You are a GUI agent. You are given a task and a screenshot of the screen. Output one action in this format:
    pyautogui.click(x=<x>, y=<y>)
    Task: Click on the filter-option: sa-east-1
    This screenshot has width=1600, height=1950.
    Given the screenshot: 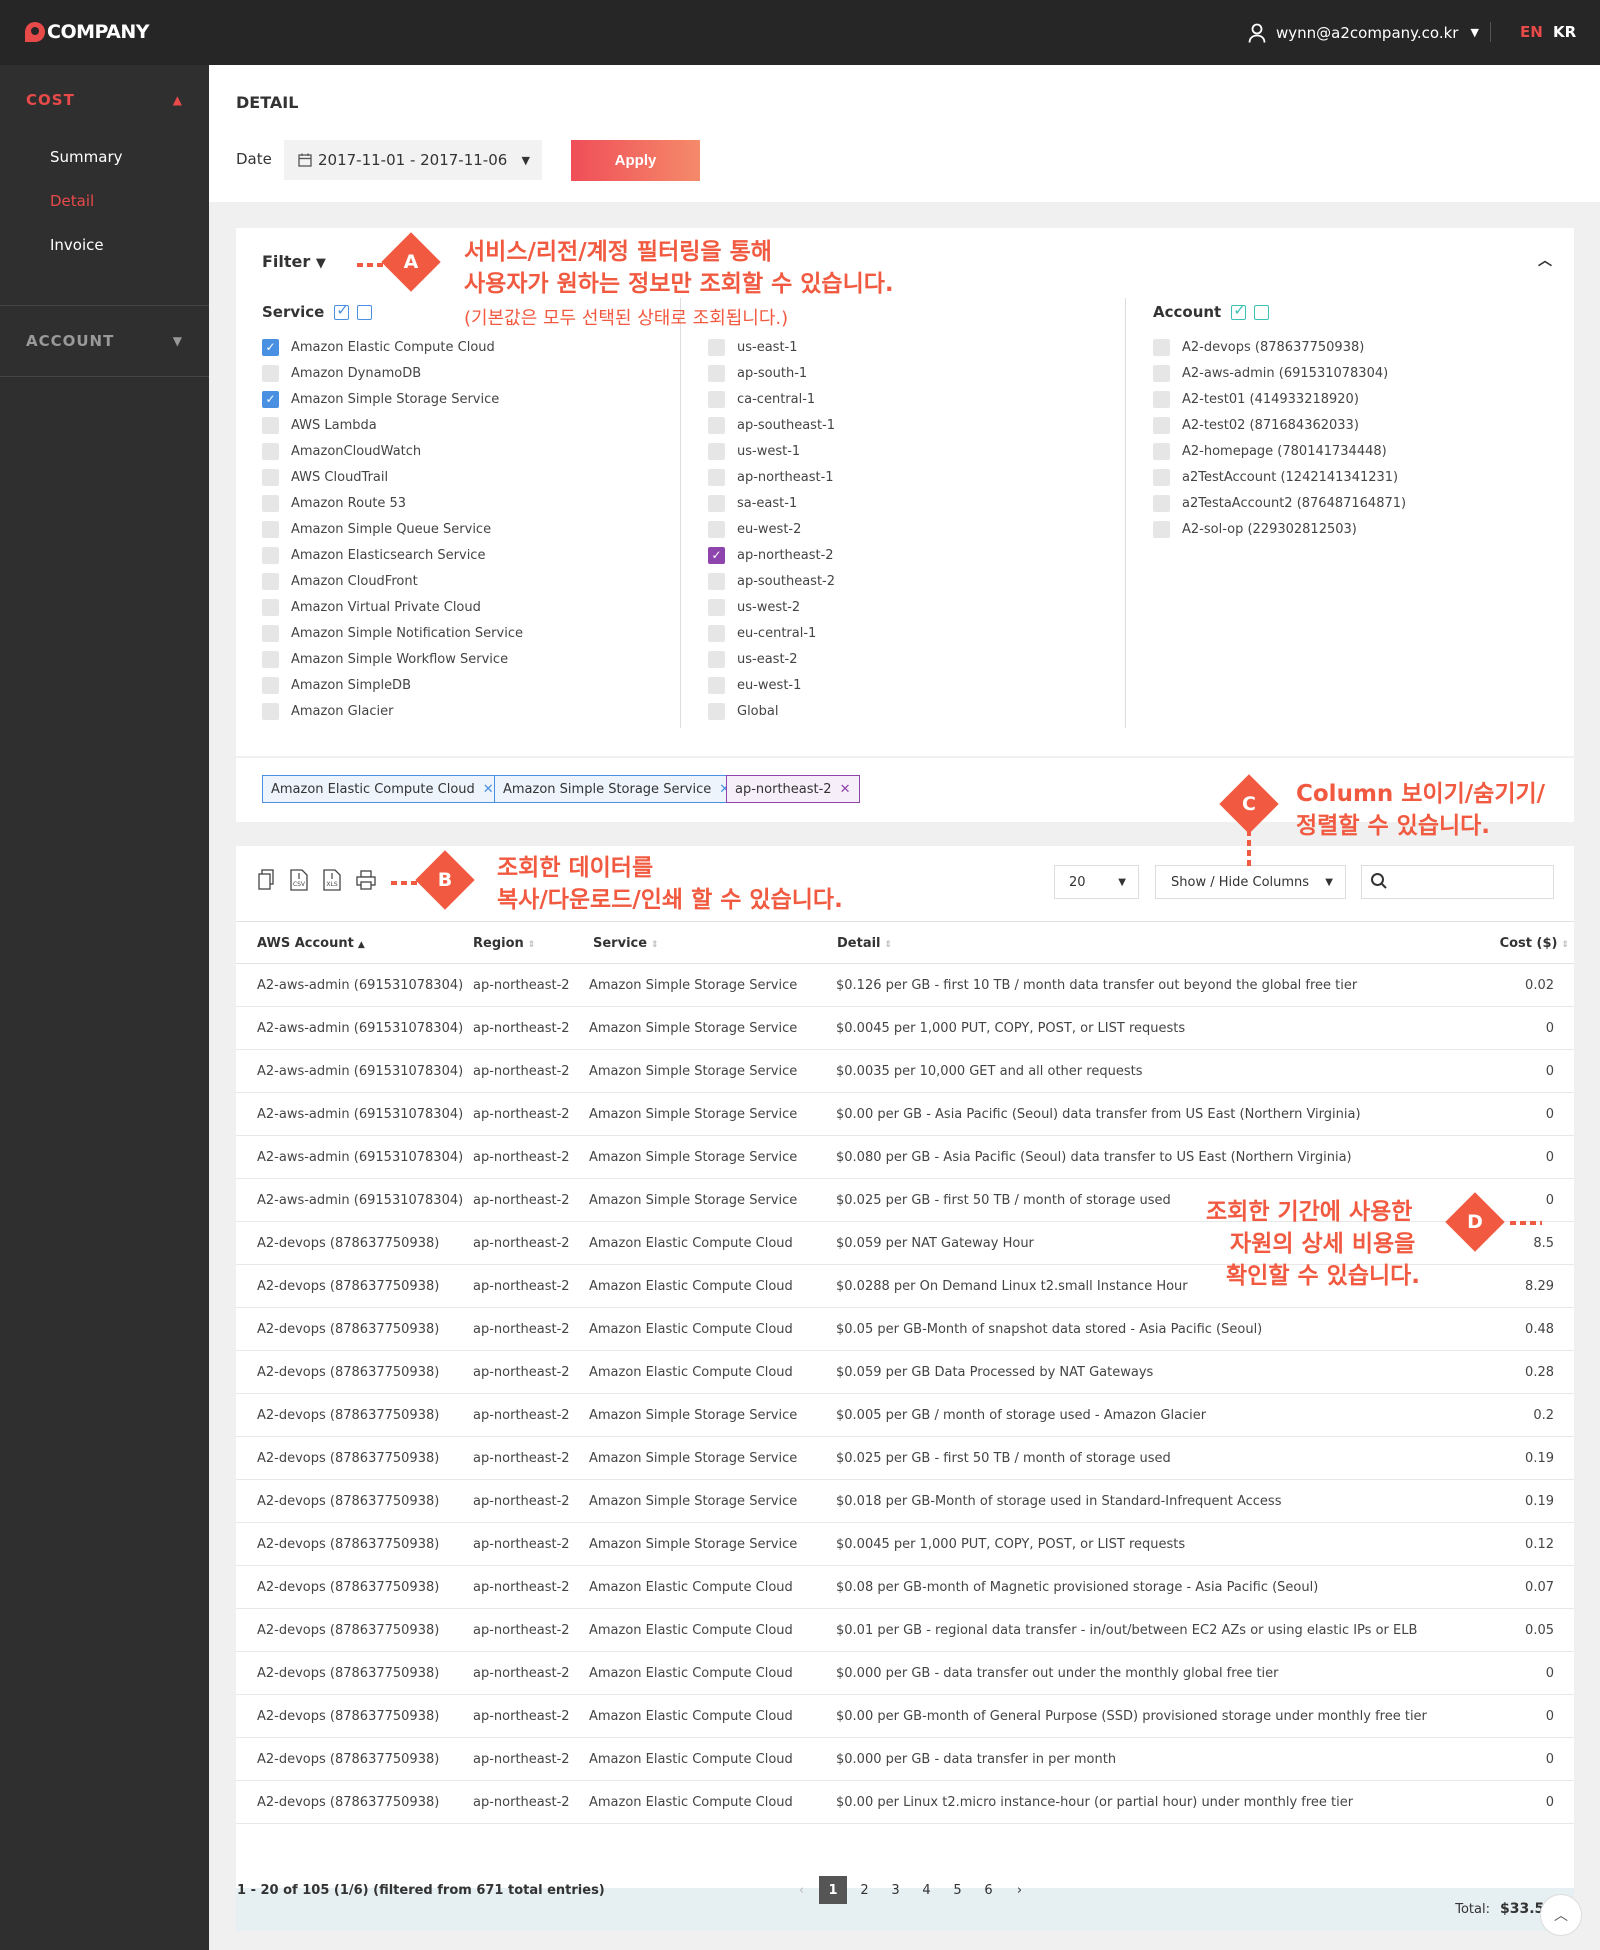 What is the action you would take?
    pyautogui.click(x=918, y=503)
    